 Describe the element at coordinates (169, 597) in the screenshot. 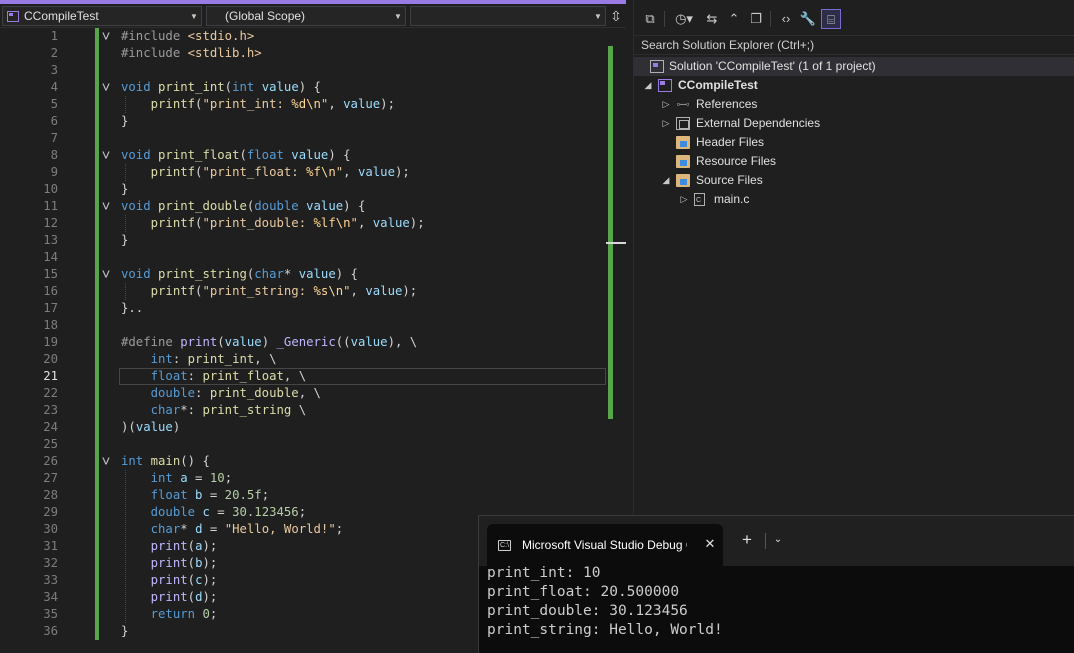

I see `code-text: print(d);` at that location.